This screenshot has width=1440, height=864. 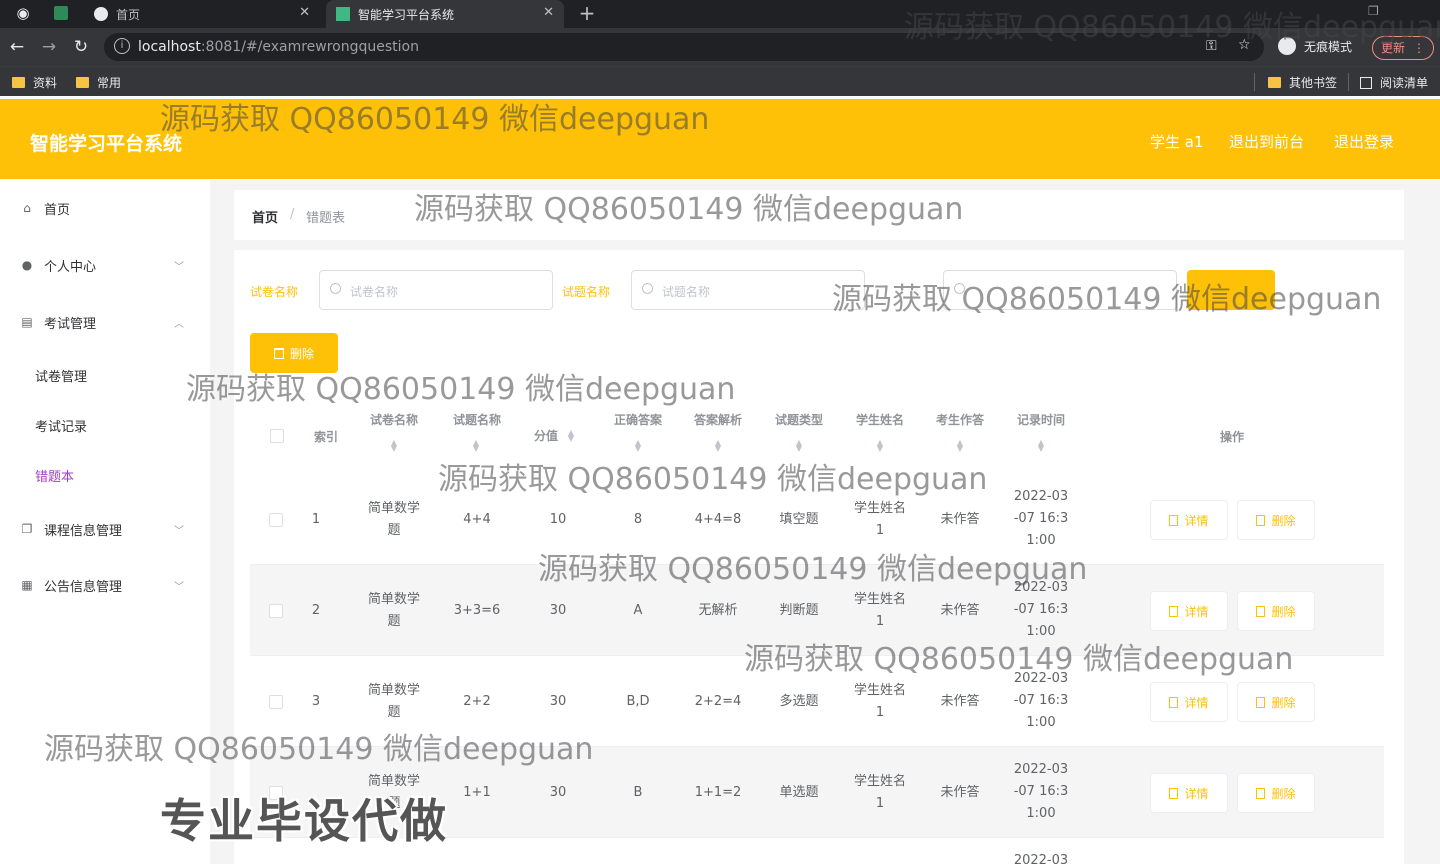 What do you see at coordinates (587, 13) in the screenshot?
I see `new-tab-icon: +` at bounding box center [587, 13].